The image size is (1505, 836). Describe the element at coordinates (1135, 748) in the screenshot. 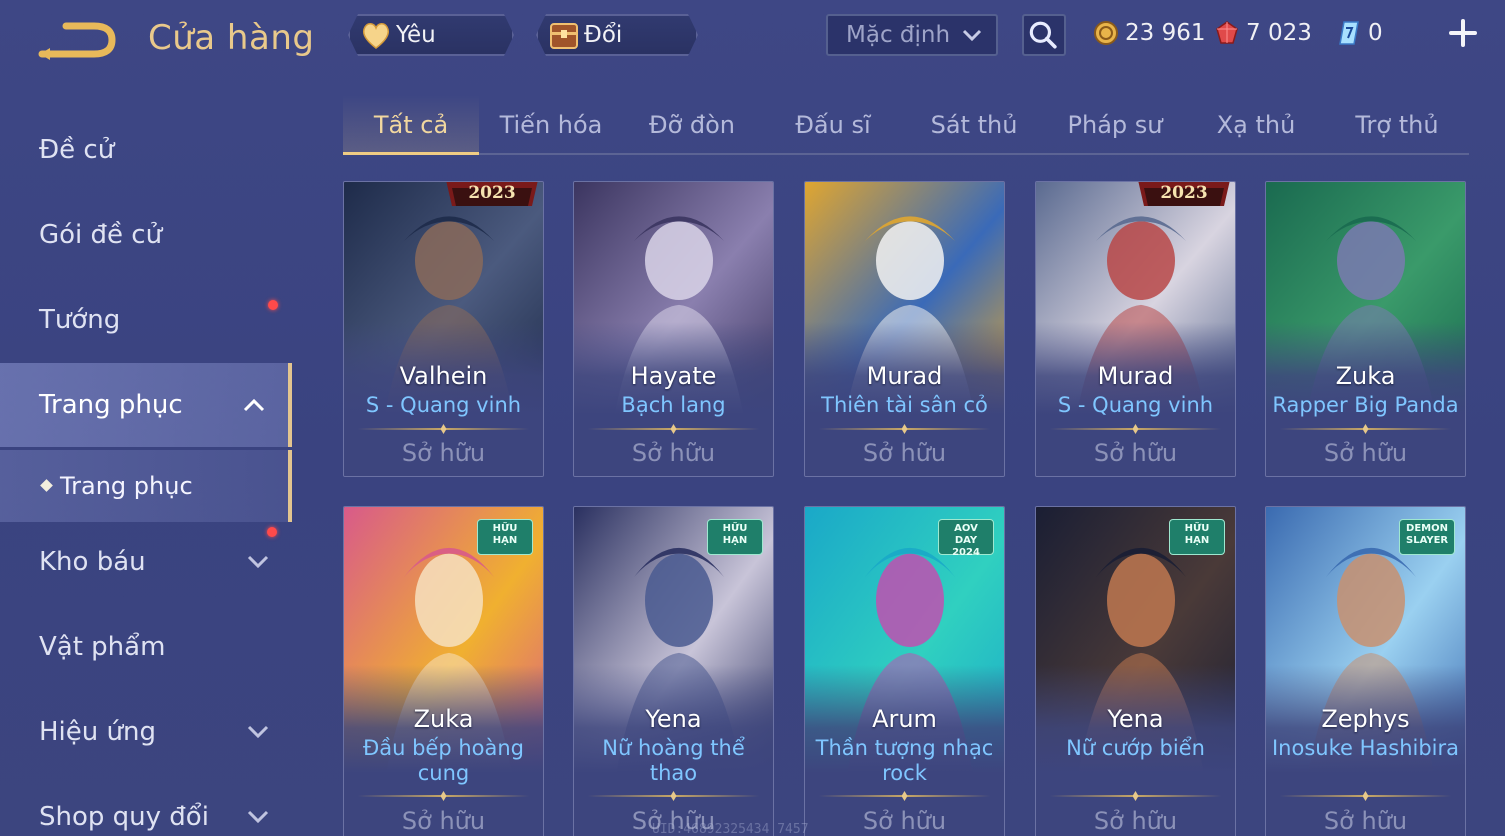

I see `skin-name: Nữ cướp biển` at that location.